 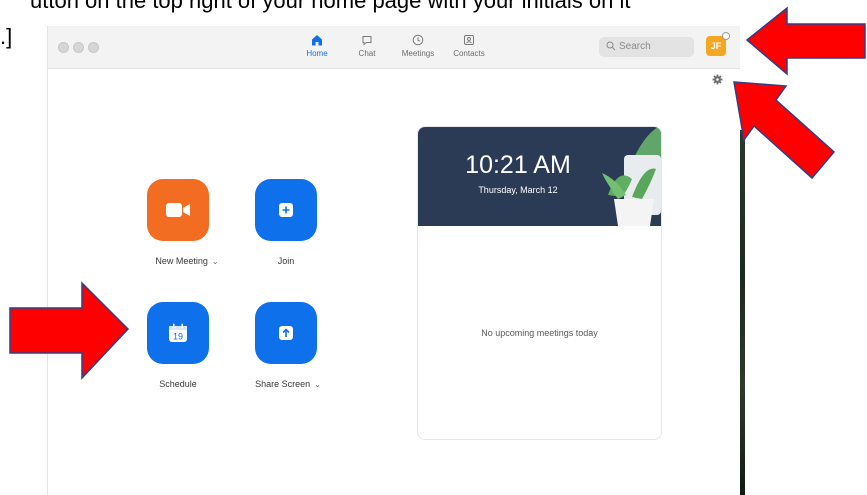 I want to click on share-screen-icon, so click(x=286, y=333).